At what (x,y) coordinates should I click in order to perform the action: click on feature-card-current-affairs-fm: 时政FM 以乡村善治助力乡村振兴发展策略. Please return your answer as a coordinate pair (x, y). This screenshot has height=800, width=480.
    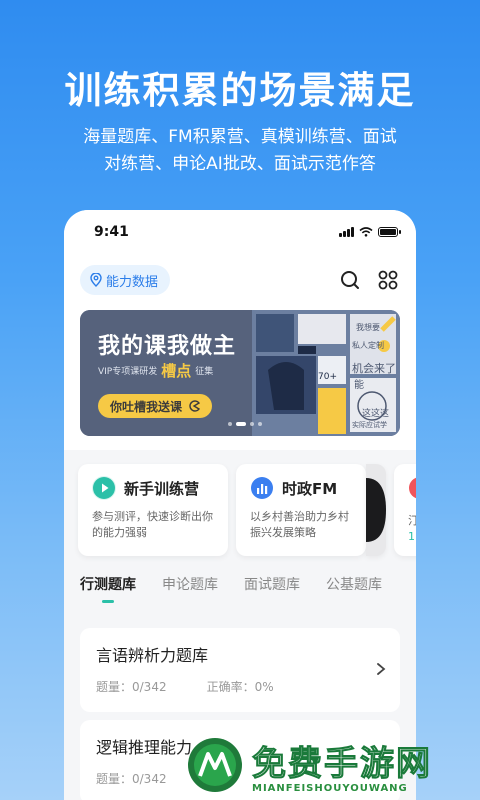
    Looking at the image, I should click on (301, 510).